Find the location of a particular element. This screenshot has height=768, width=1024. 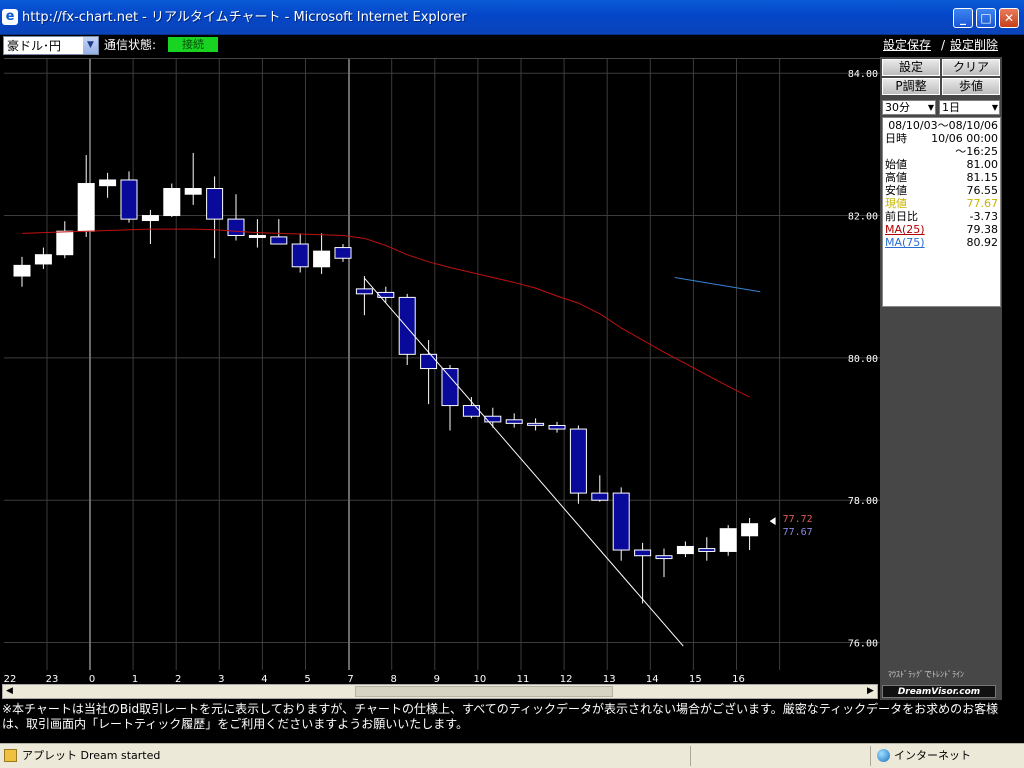

info-label: 高値 is located at coordinates (896, 177).